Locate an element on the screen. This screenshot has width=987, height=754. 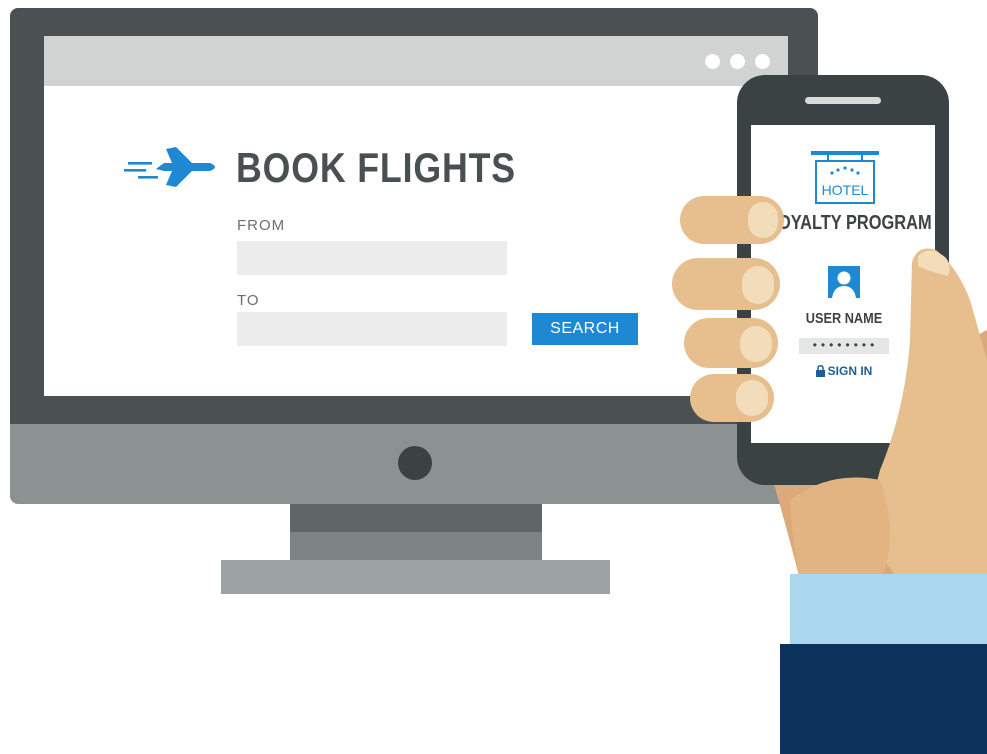
monitor-stand-neck-lower is located at coordinates (416, 546).